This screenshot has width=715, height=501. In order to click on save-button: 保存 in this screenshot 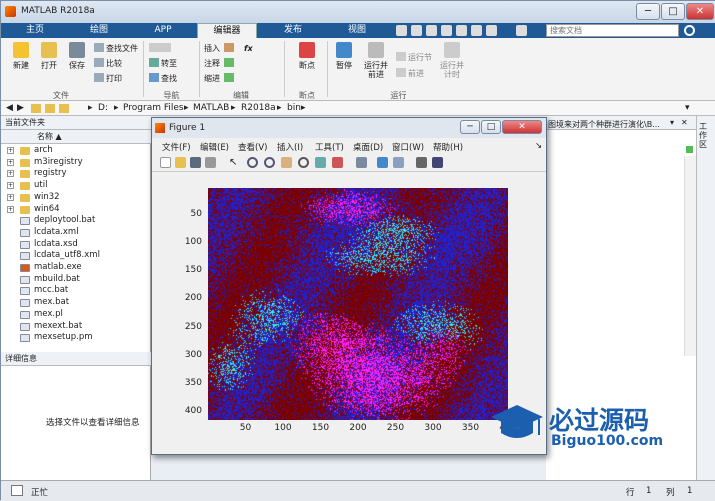, I will do `click(77, 56)`.